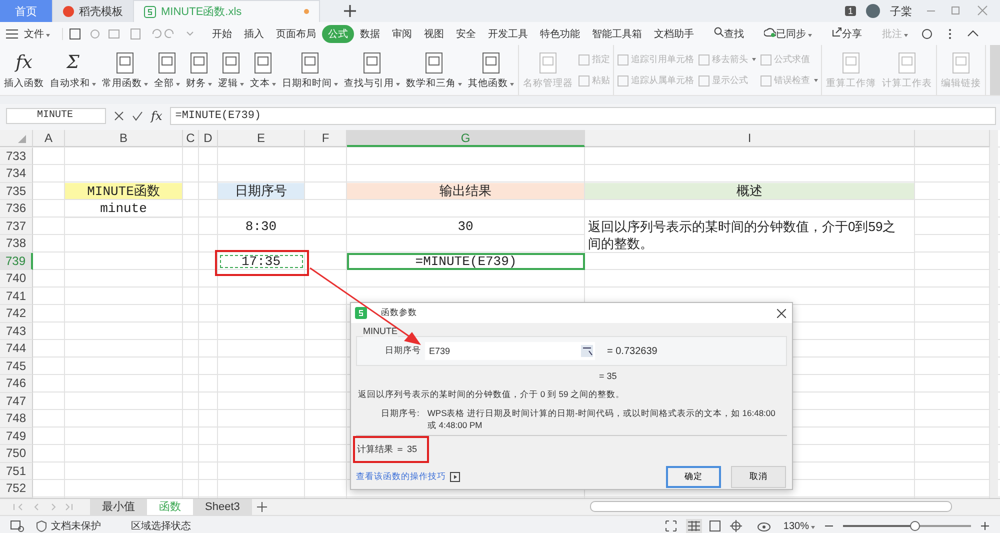 The height and width of the screenshot is (533, 1000). I want to click on ribbon-tab: 审阅, so click(402, 33).